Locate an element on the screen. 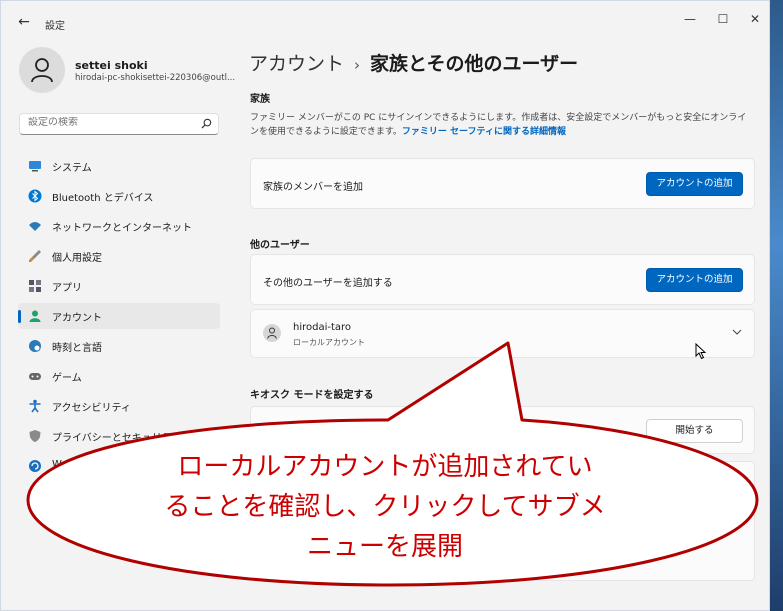 This screenshot has width=783, height=611. mouse-cursor-icon is located at coordinates (701, 351).